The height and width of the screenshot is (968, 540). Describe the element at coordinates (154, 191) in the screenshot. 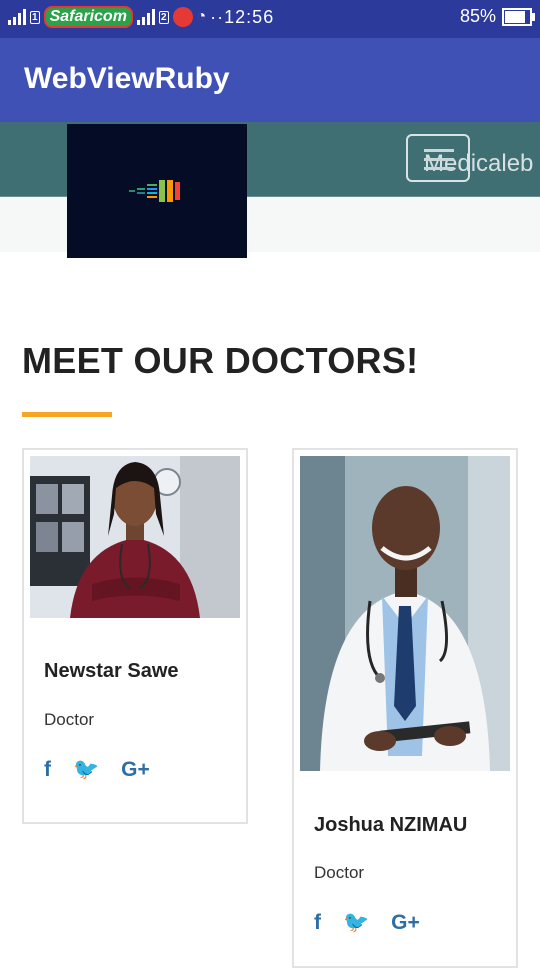

I see `logo-mark-icon` at that location.